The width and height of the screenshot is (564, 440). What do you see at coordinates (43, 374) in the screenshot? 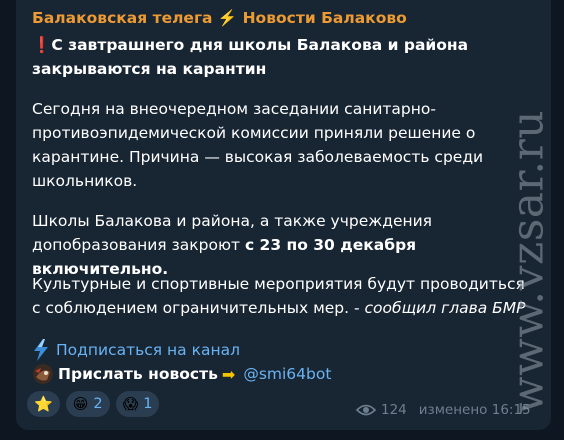
I see `mascot-icon` at bounding box center [43, 374].